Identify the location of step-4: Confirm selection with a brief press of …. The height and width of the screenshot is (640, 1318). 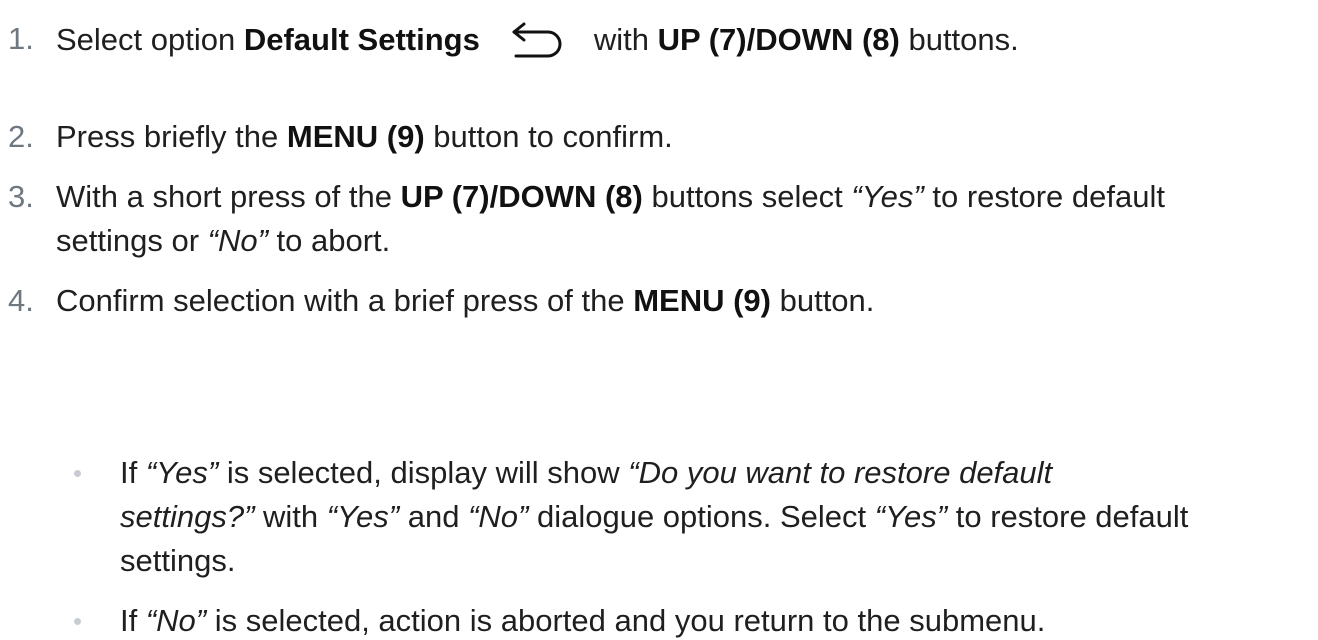
(465, 300).